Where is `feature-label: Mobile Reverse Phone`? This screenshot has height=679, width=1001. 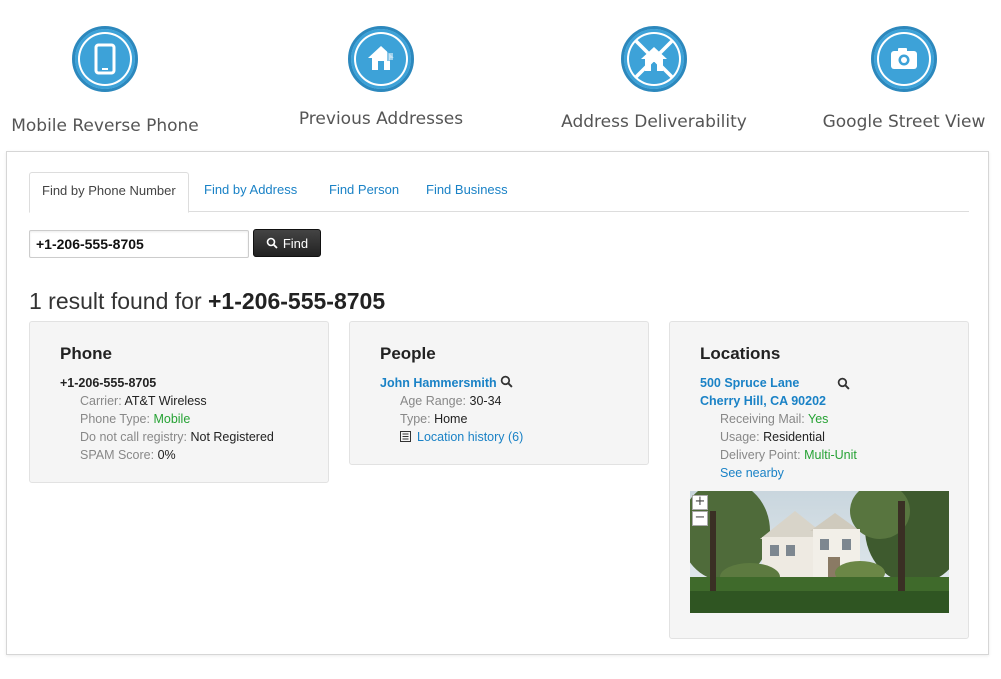
feature-label: Mobile Reverse Phone is located at coordinates (105, 126).